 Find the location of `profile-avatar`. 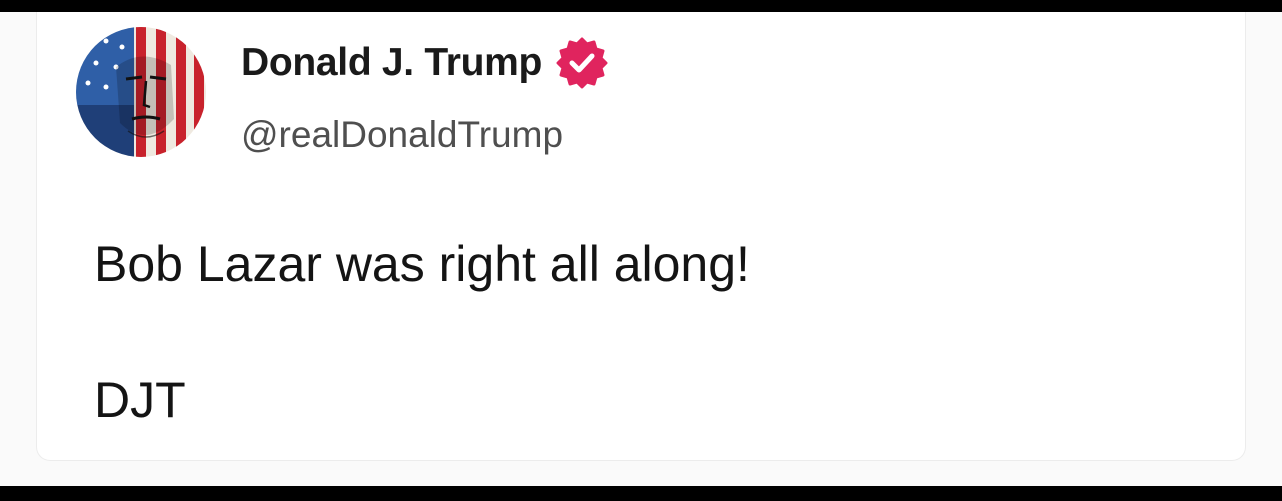

profile-avatar is located at coordinates (141, 92).